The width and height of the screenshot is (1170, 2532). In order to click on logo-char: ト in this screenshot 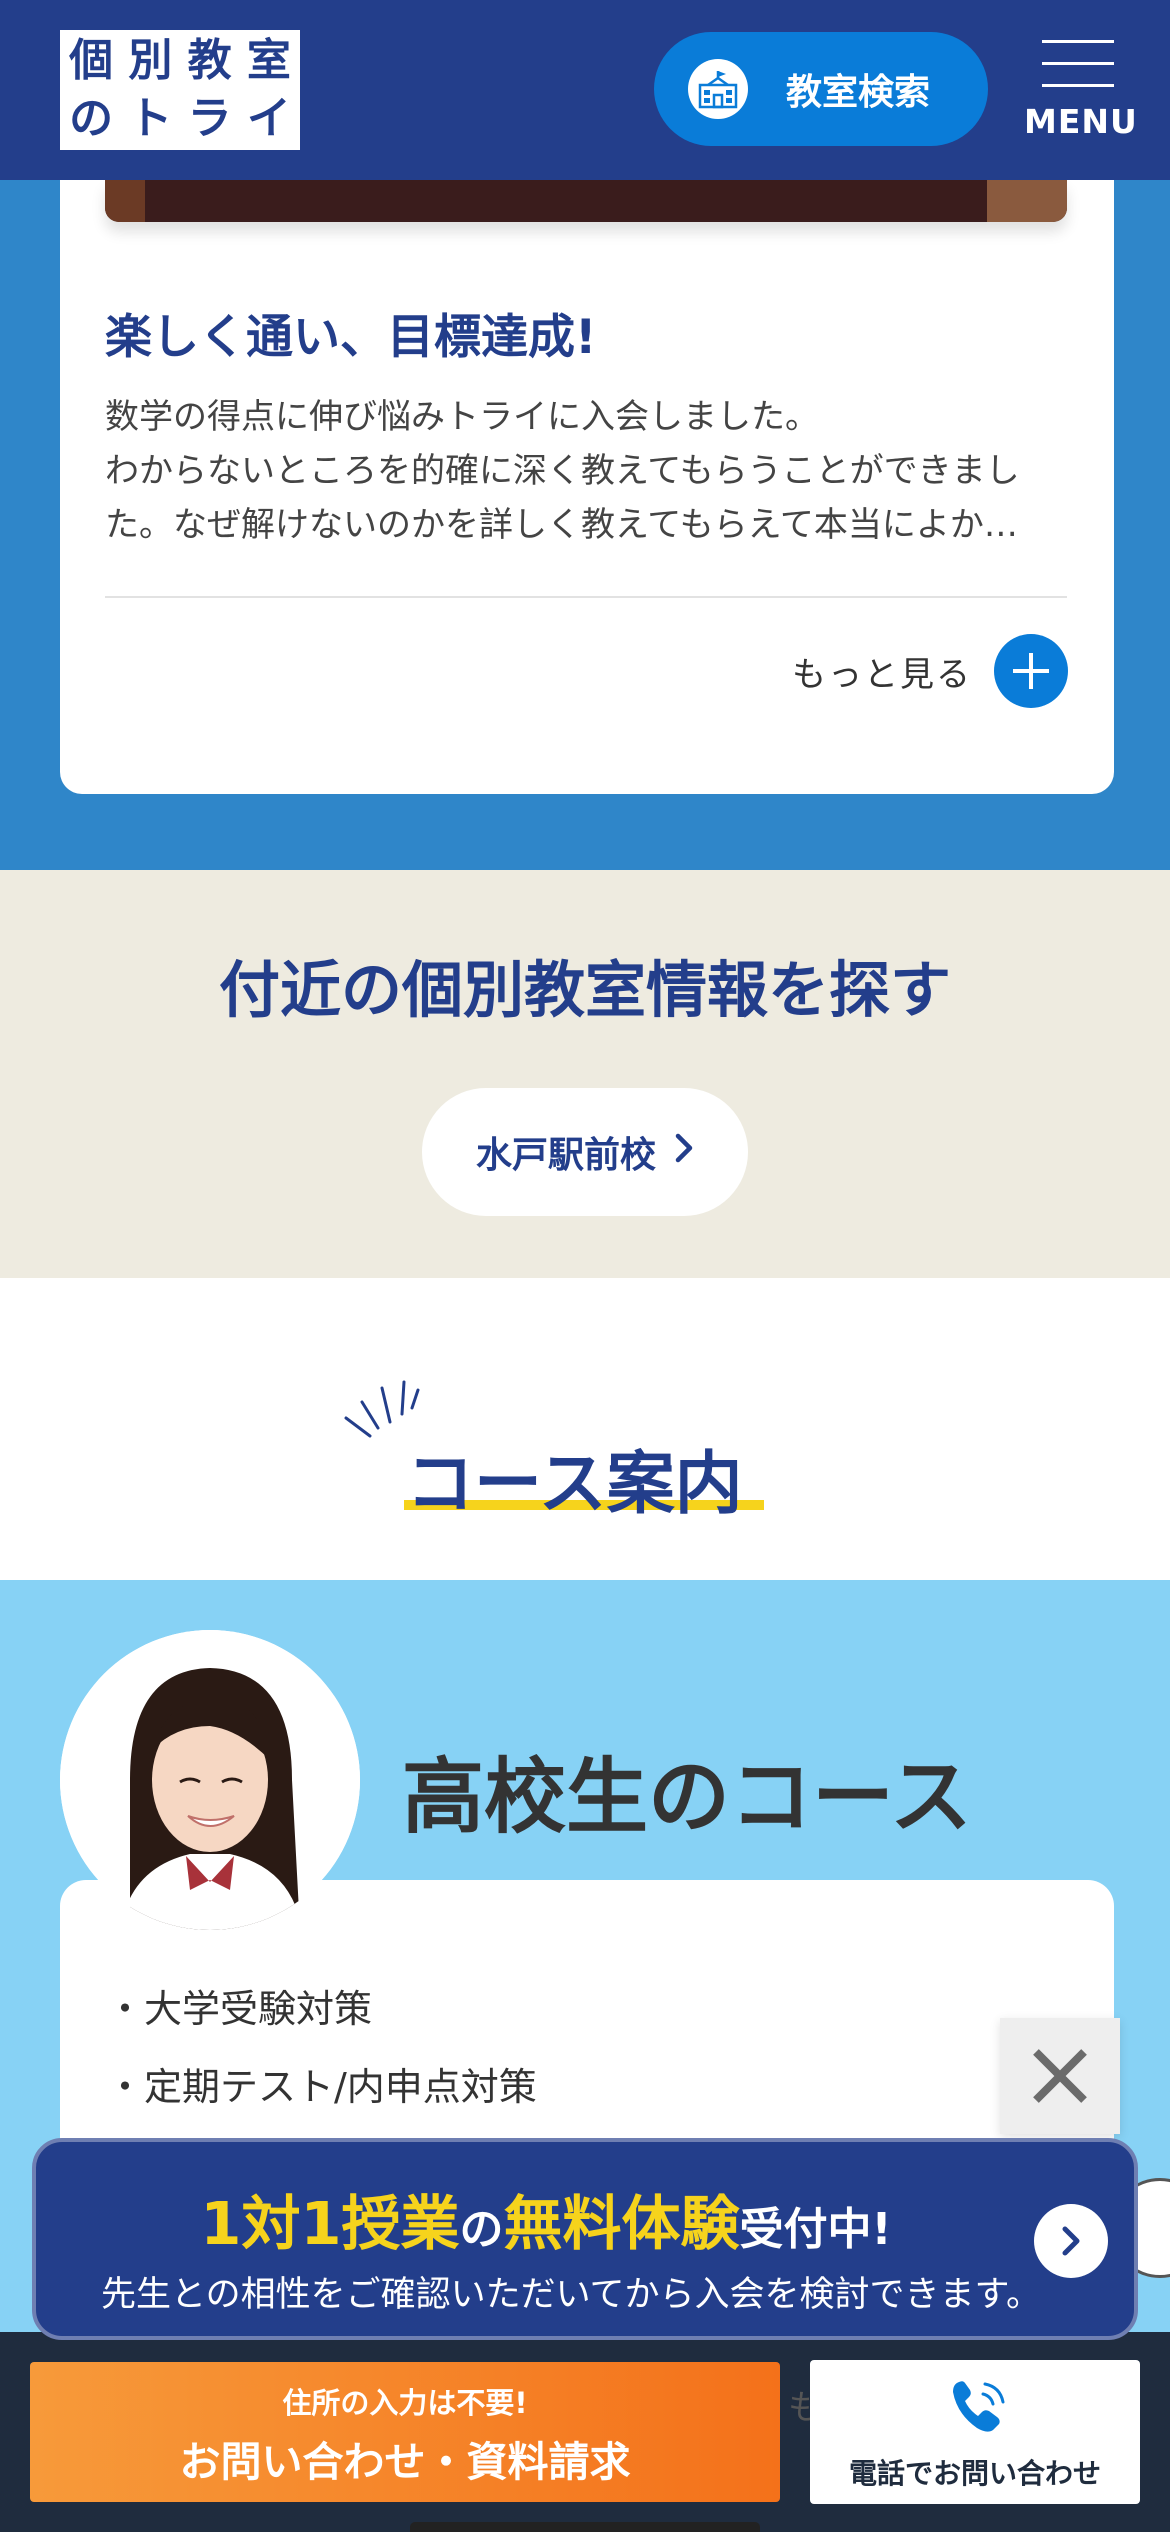, I will do `click(150, 119)`.